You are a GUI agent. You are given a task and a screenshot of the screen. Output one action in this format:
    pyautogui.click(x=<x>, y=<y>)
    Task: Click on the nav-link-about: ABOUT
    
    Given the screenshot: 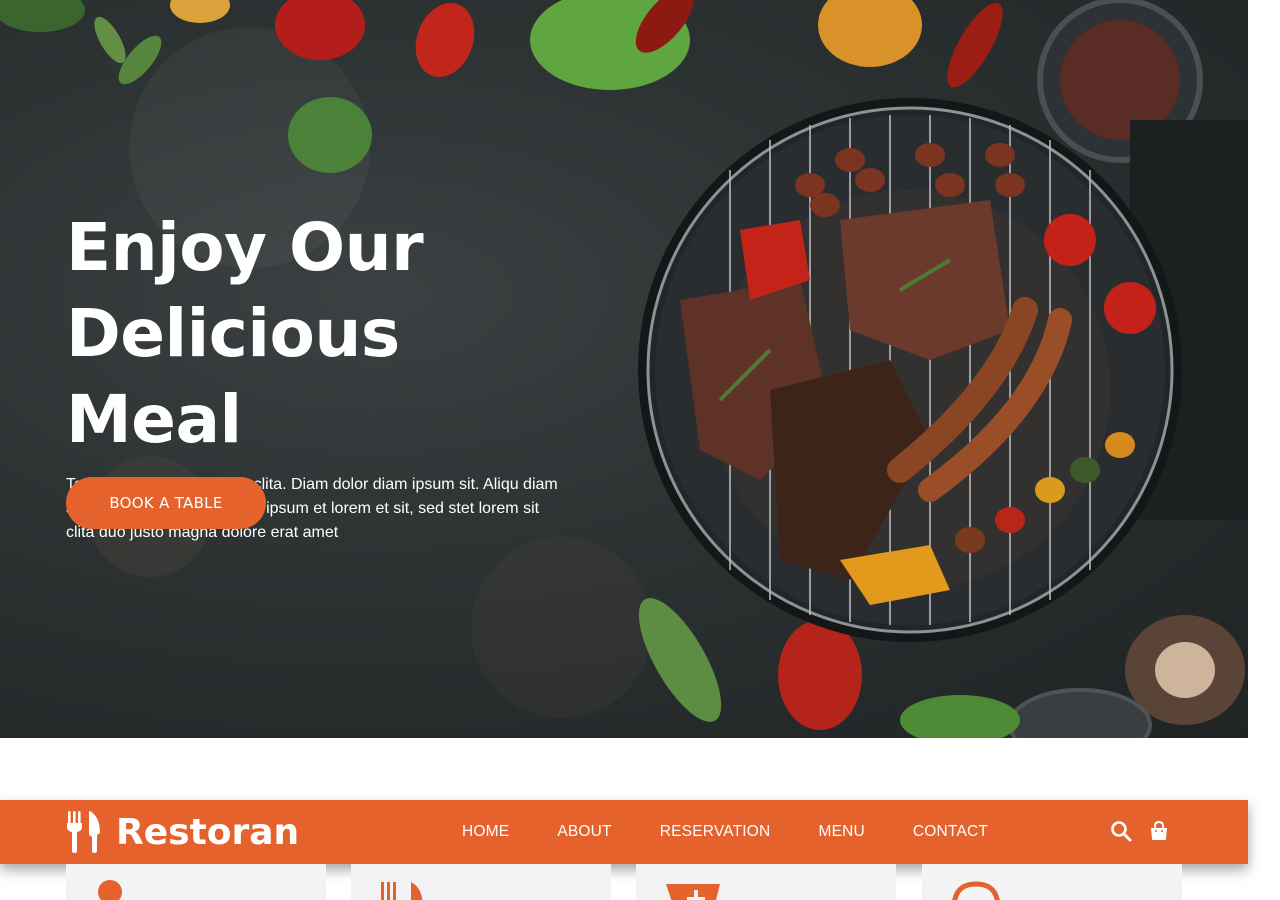 What is the action you would take?
    pyautogui.click(x=584, y=832)
    